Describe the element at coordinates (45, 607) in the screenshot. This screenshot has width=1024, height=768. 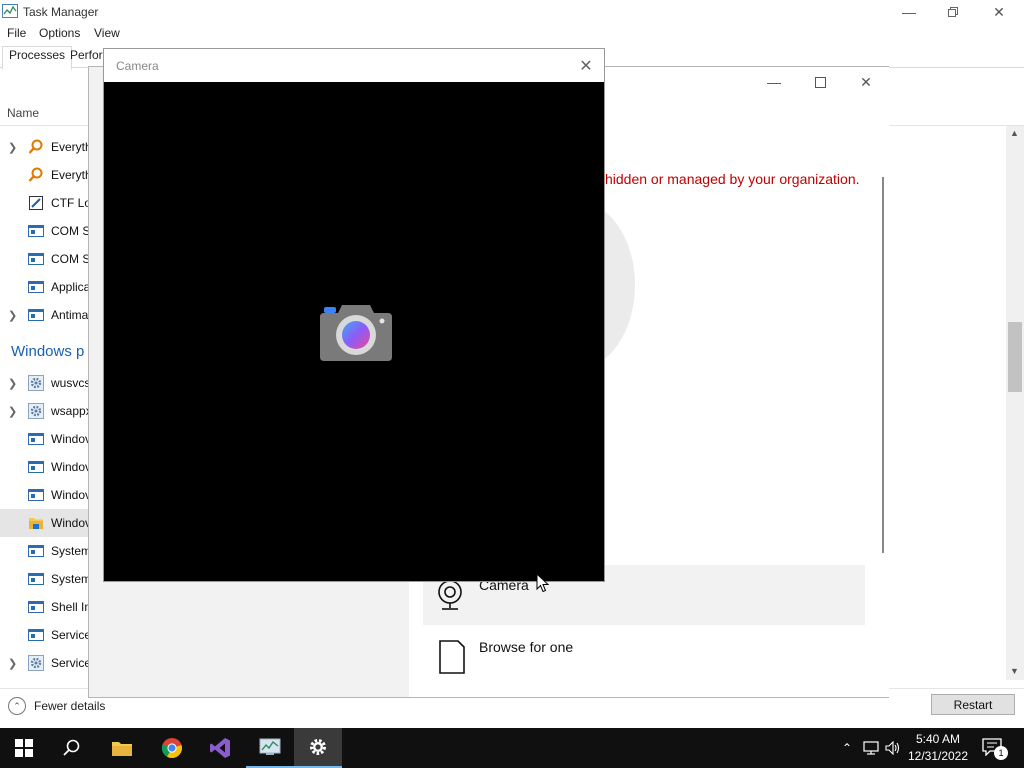
I see `process-row: Shell In` at that location.